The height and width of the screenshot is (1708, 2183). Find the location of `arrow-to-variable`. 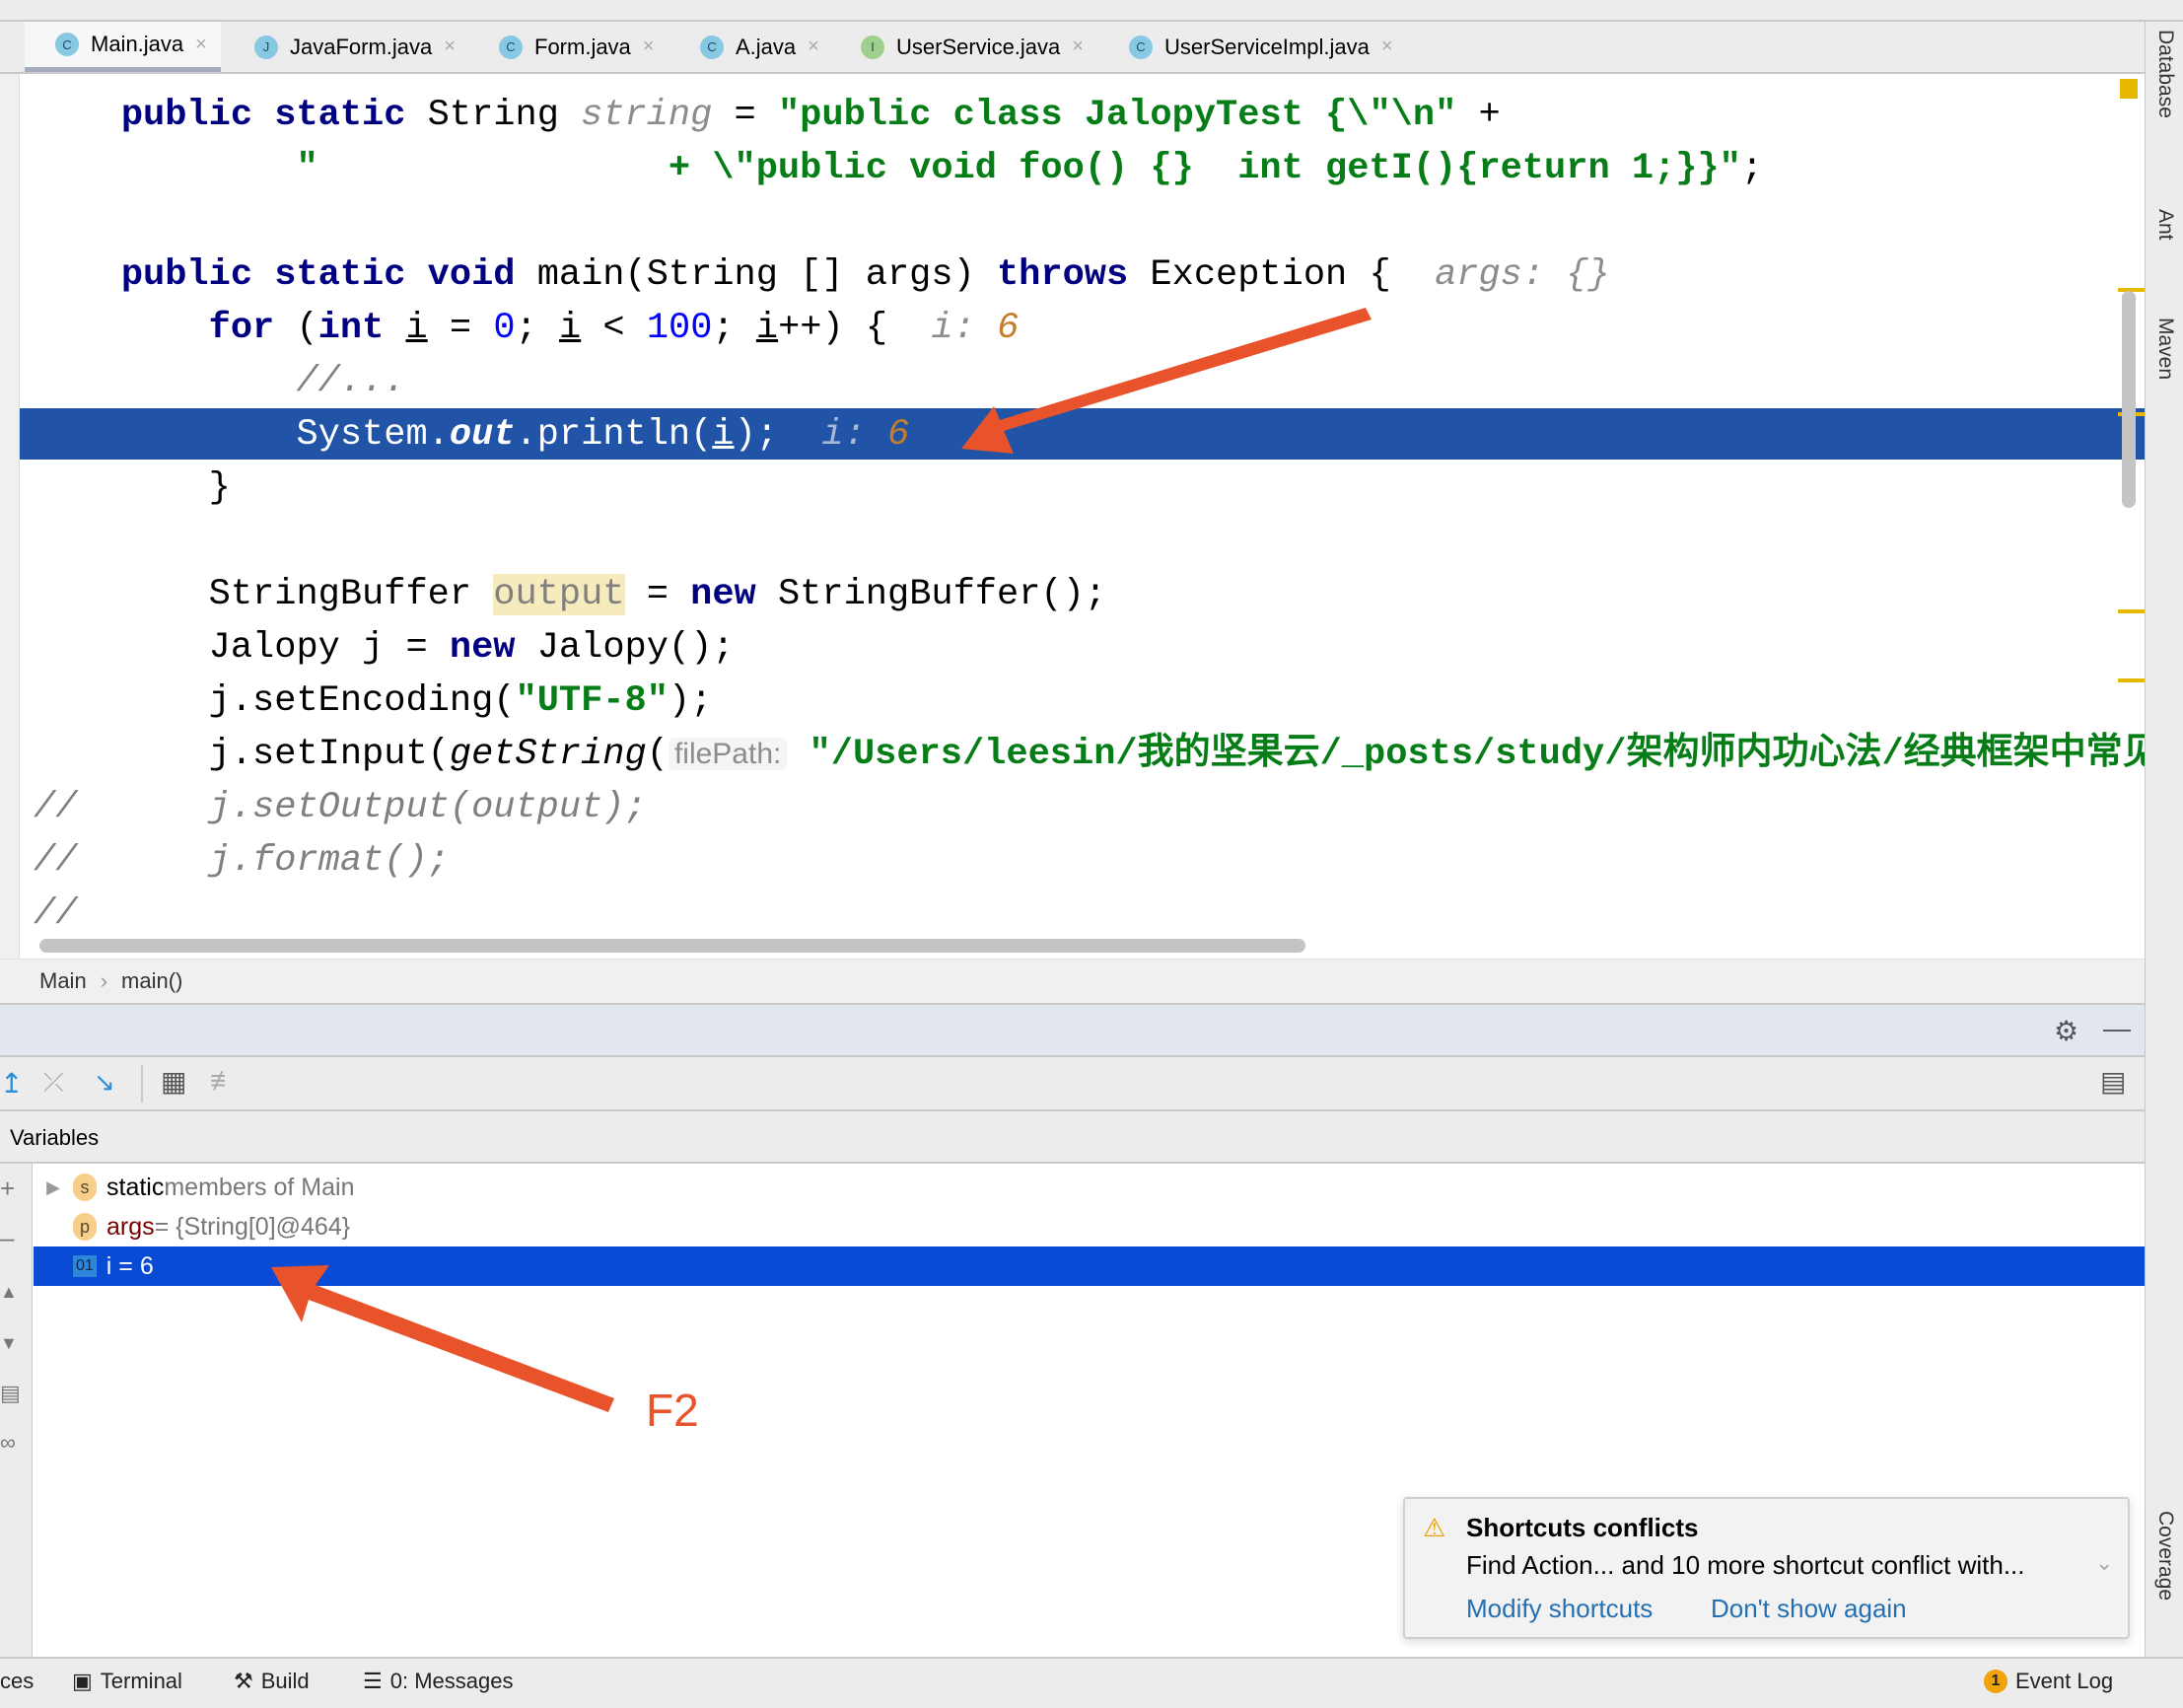

arrow-to-variable is located at coordinates (442, 1338).